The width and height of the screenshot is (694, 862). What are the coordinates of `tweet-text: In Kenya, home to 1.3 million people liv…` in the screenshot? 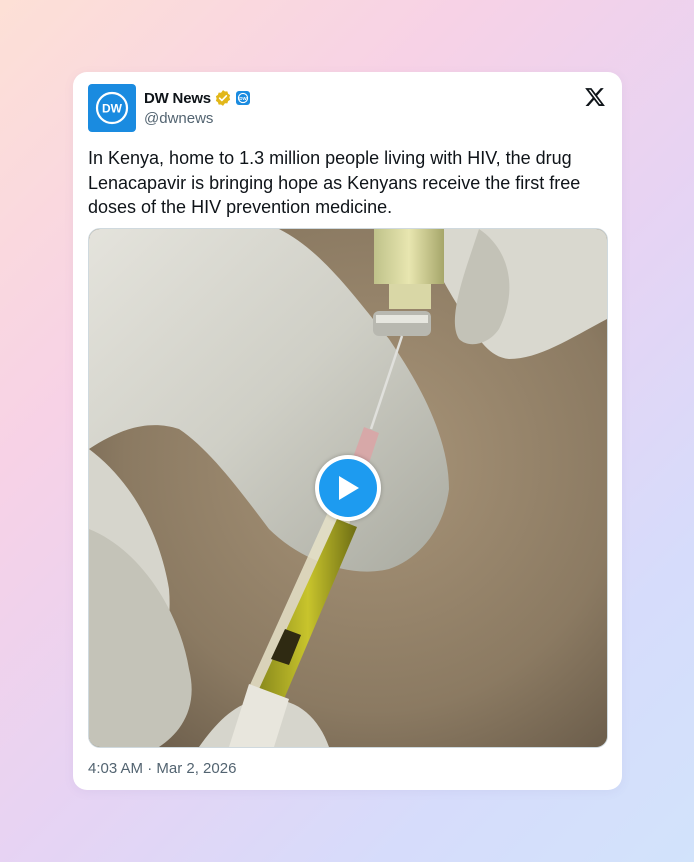 It's located at (334, 182).